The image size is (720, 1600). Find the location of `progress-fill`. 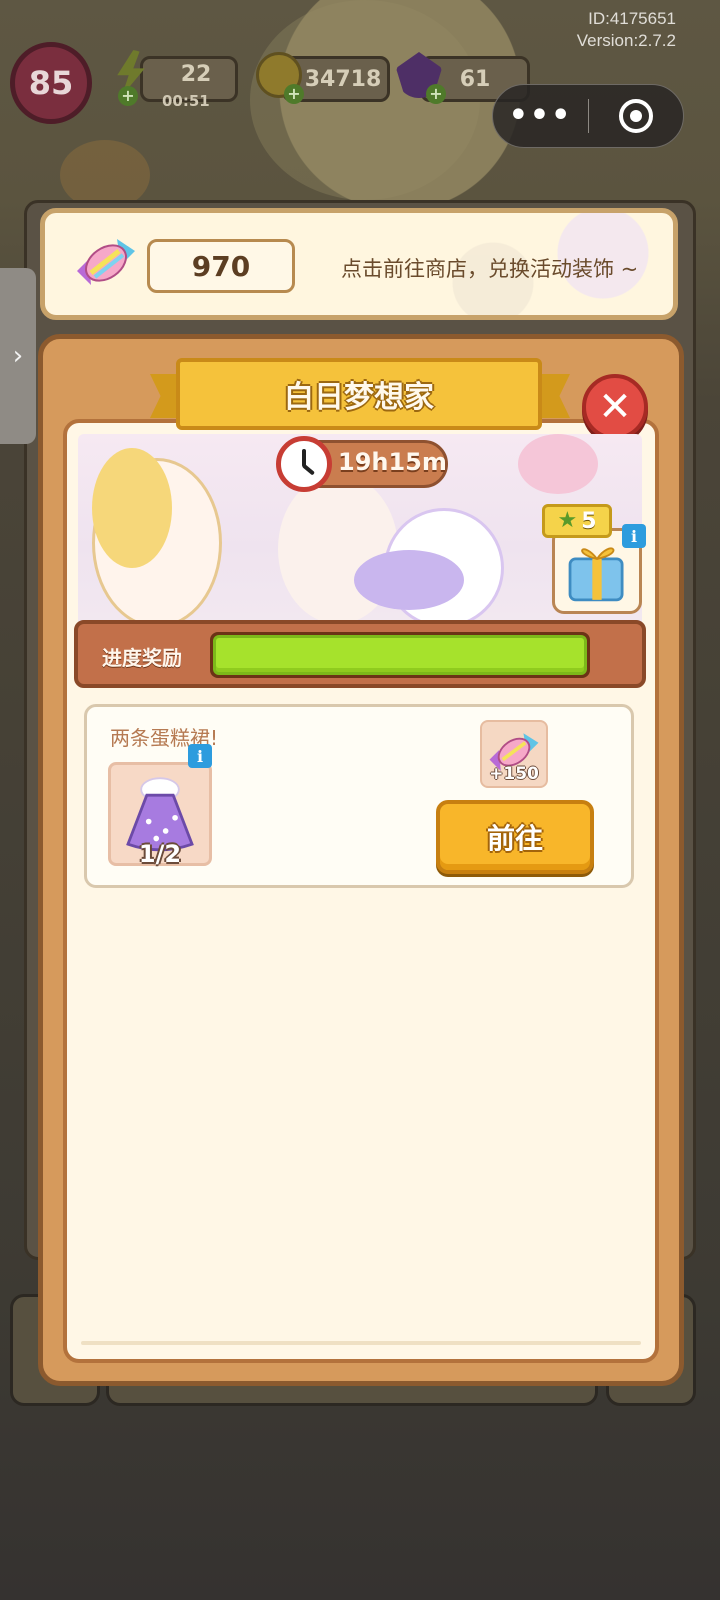

progress-fill is located at coordinates (400, 655).